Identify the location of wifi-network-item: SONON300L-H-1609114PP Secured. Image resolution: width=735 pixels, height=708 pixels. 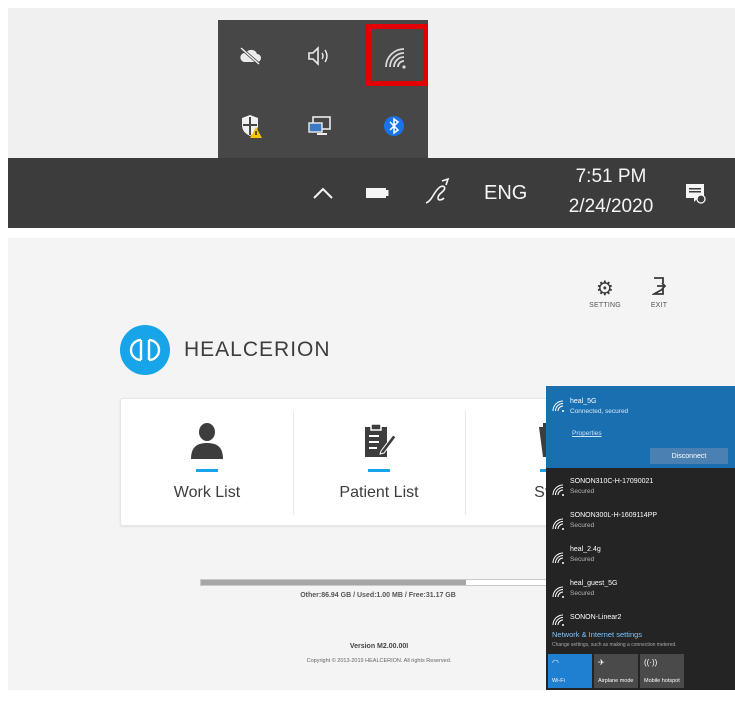
(640, 525).